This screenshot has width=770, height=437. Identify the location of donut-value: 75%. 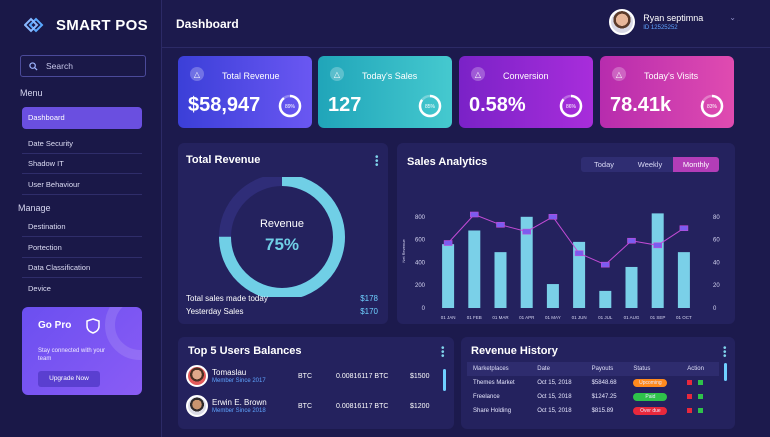
(282, 244).